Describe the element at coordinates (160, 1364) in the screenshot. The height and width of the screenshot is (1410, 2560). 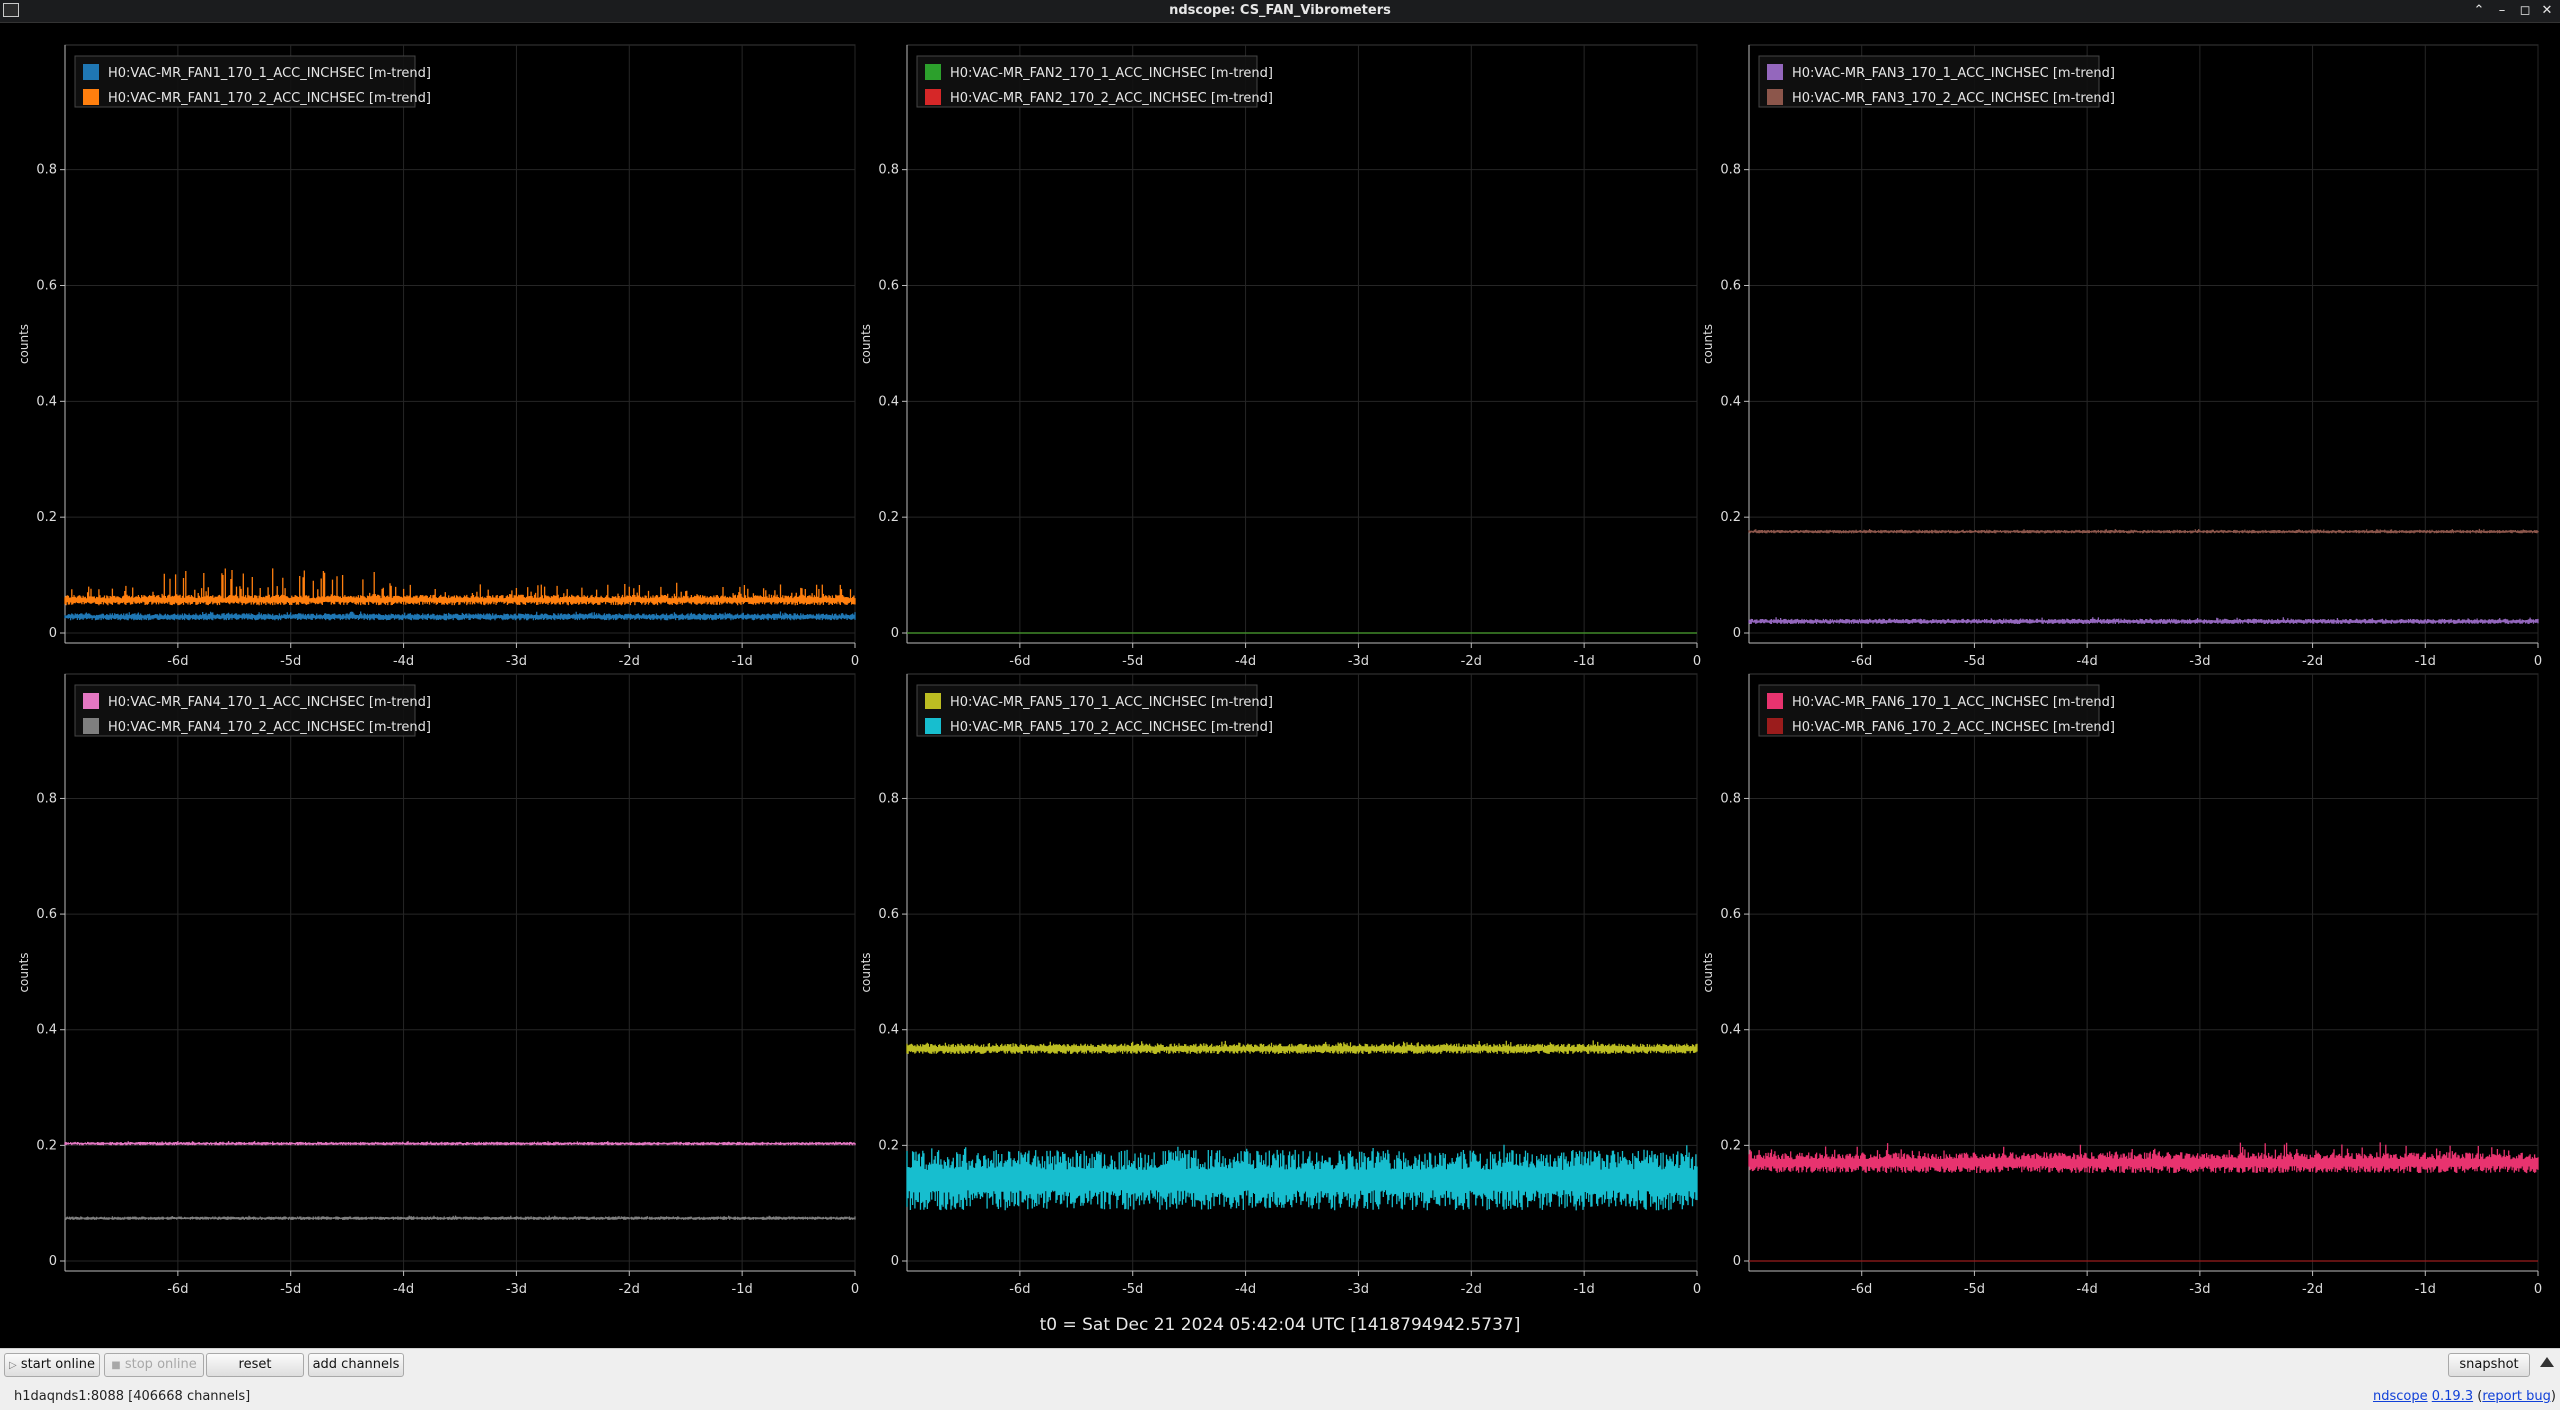
I see `stop-online-label: stop online` at that location.